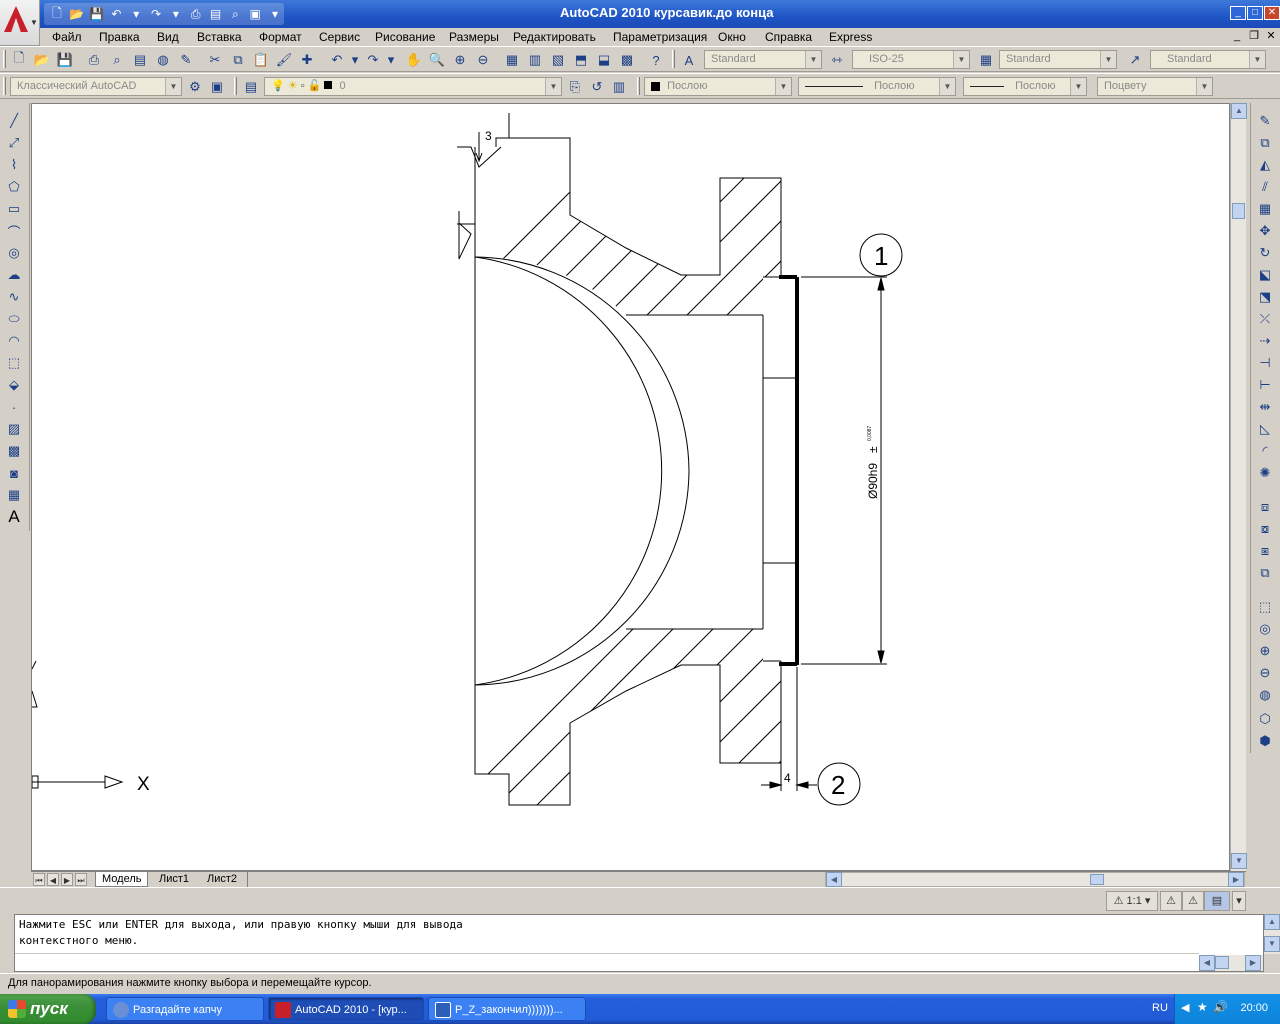  I want to click on zoom-previous-icon: ⊖, so click(483, 60).